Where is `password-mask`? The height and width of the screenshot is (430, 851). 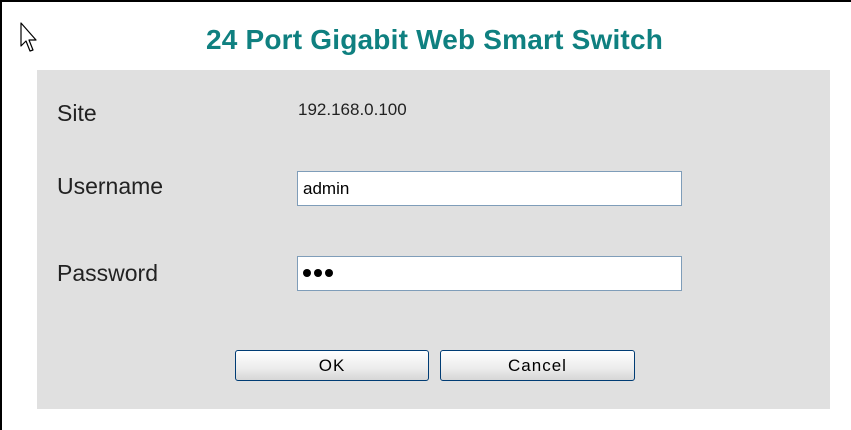 password-mask is located at coordinates (318, 273).